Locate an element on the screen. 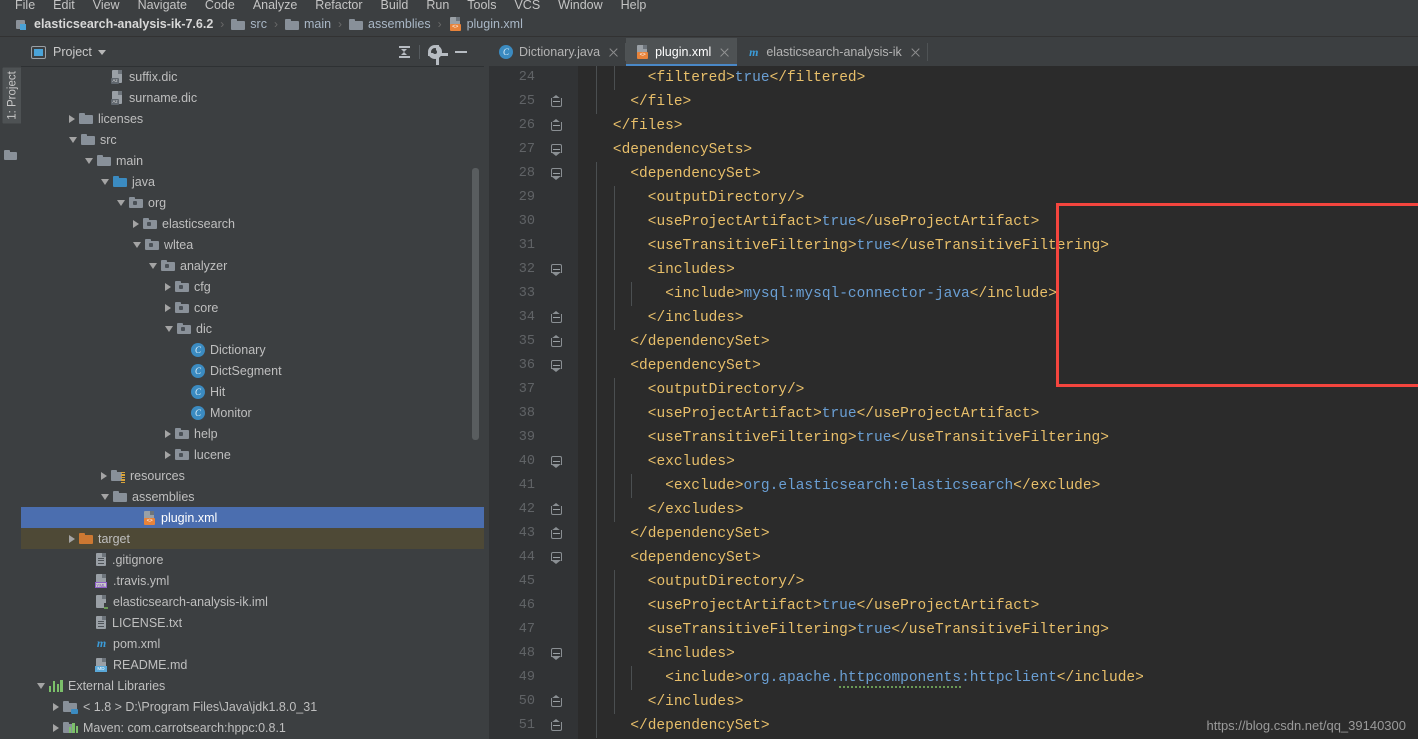 The width and height of the screenshot is (1418, 739). tree-row: core is located at coordinates (252, 307).